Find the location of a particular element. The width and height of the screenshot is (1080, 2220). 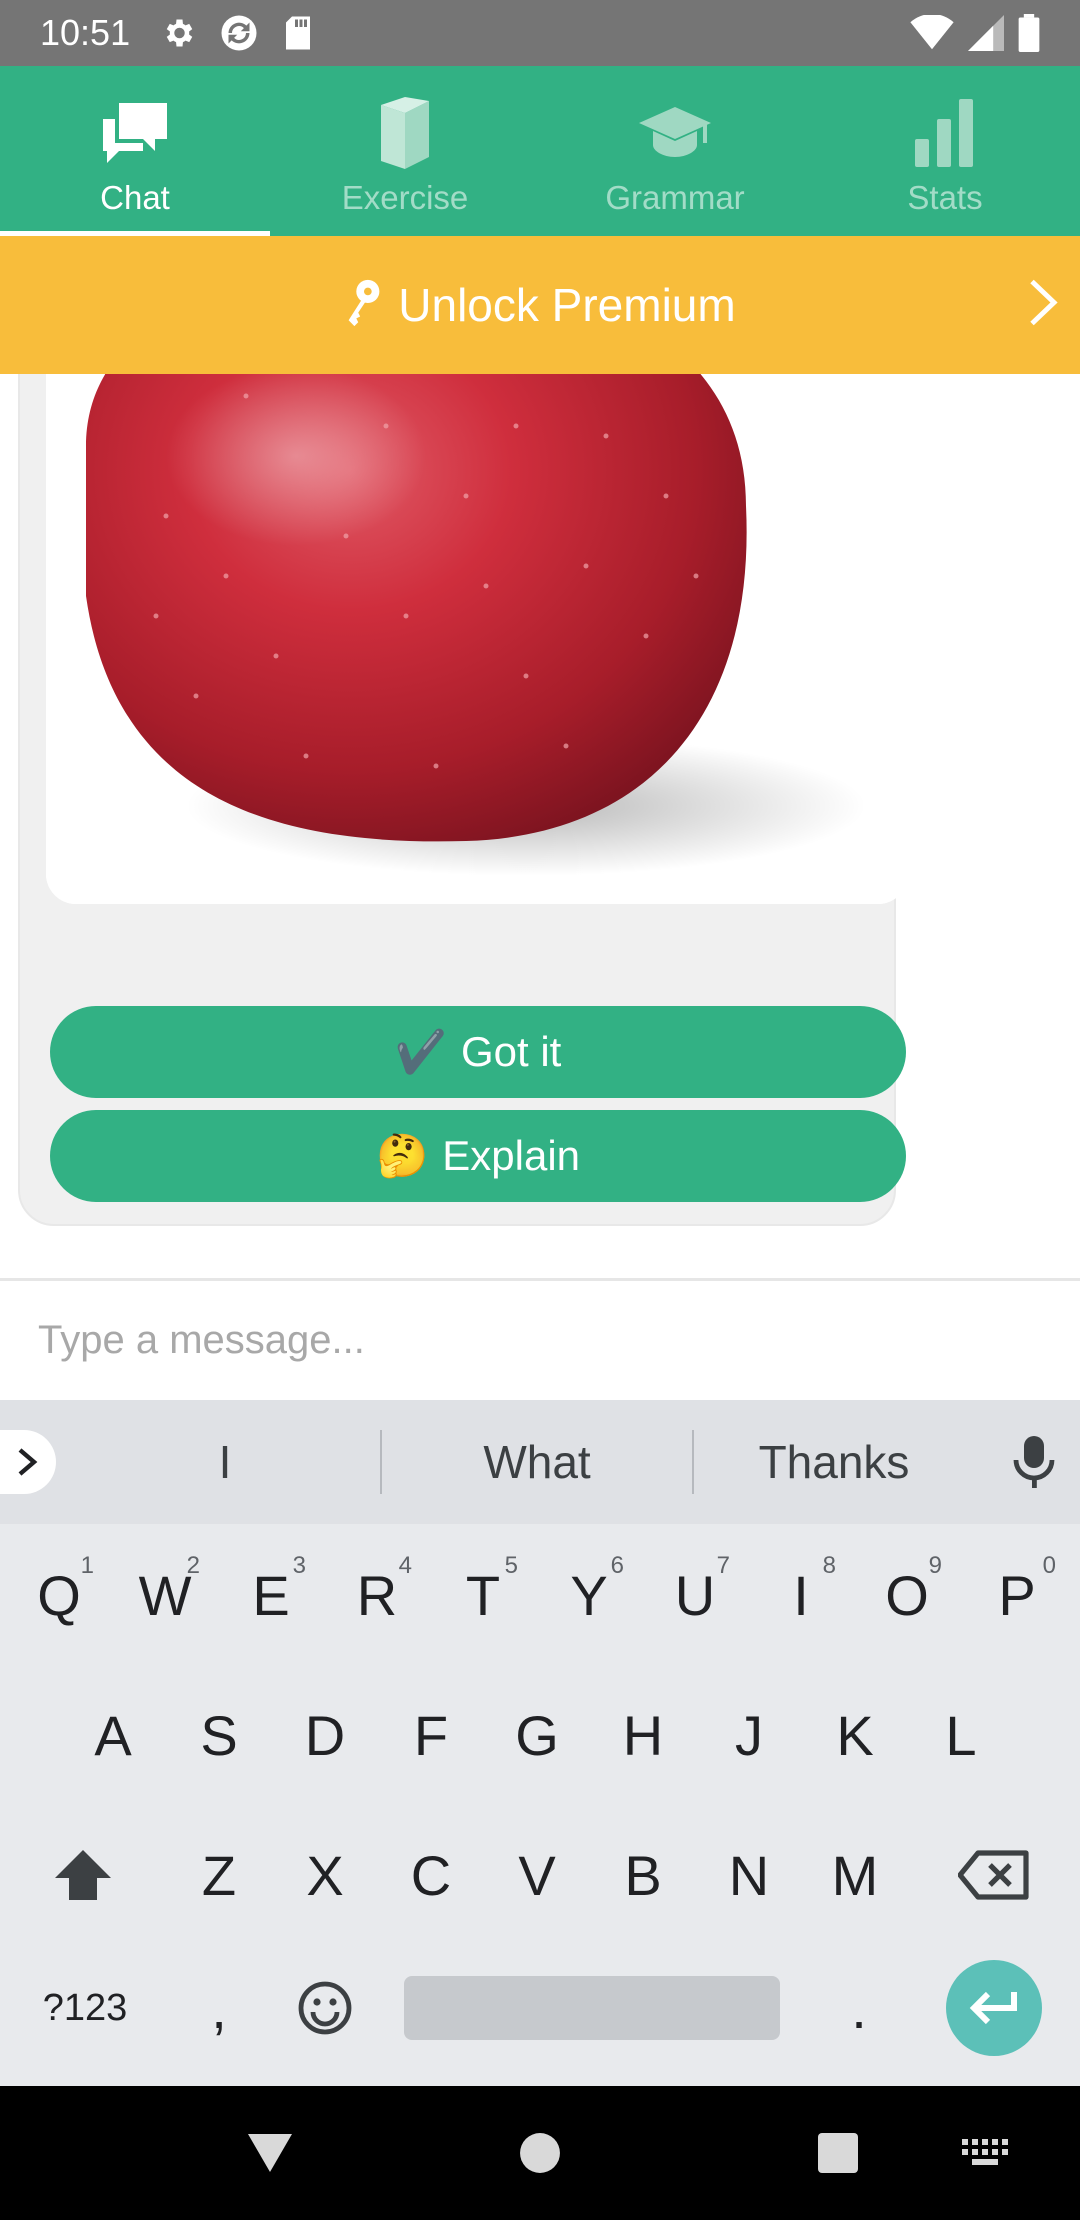

expand-toolbar-button is located at coordinates (28, 1462).